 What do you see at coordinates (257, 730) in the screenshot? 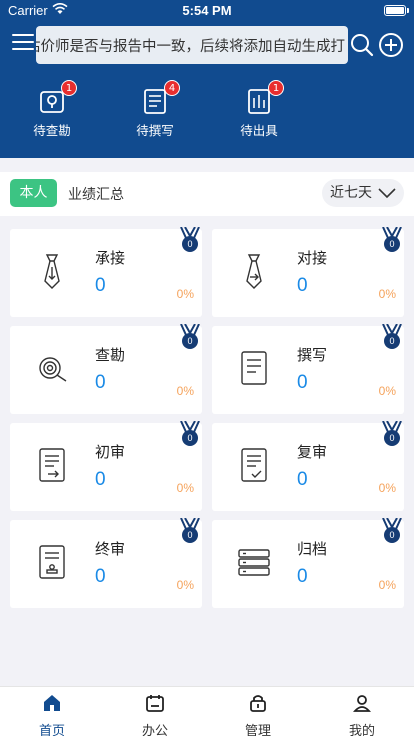
I see `tab-label: 管理` at bounding box center [257, 730].